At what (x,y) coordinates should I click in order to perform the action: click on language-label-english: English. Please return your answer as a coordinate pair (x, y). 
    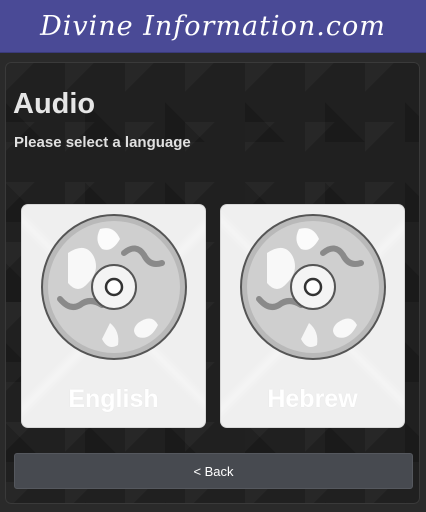
    Looking at the image, I should click on (113, 399).